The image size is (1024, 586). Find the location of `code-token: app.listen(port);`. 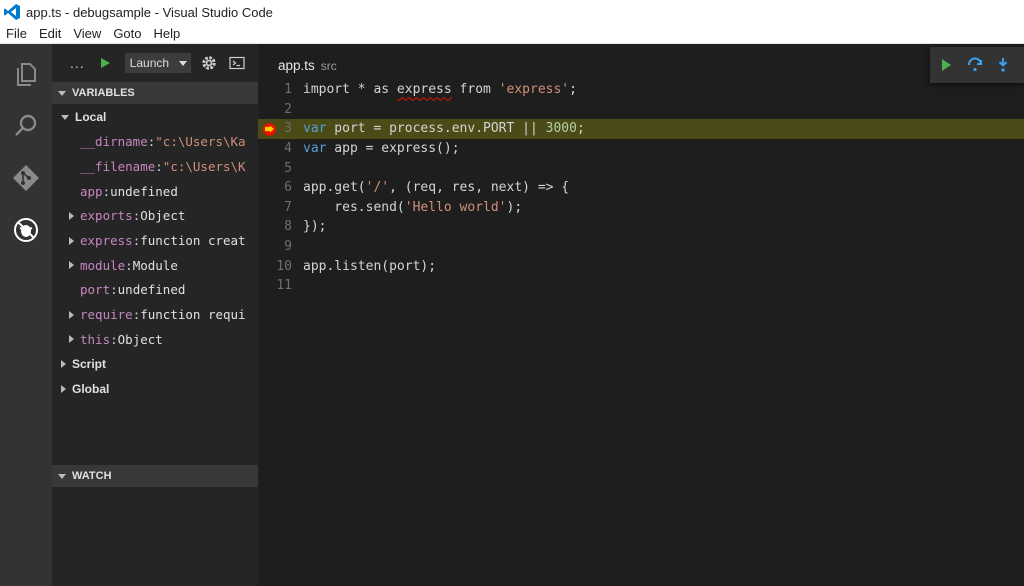

code-token: app.listen(port); is located at coordinates (370, 266).